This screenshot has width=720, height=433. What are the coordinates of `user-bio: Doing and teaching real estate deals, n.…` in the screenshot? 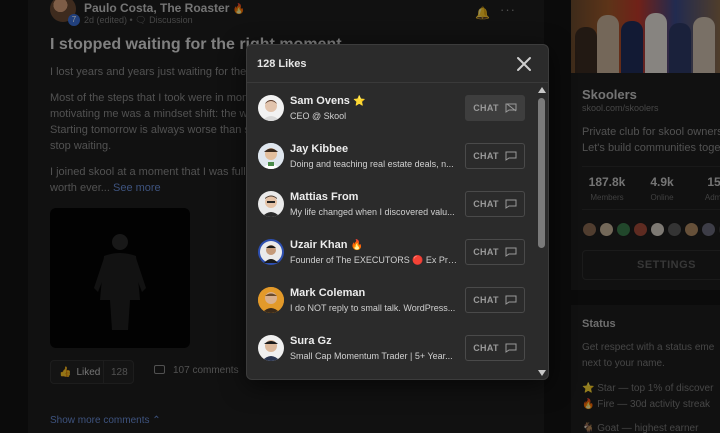 It's located at (372, 164).